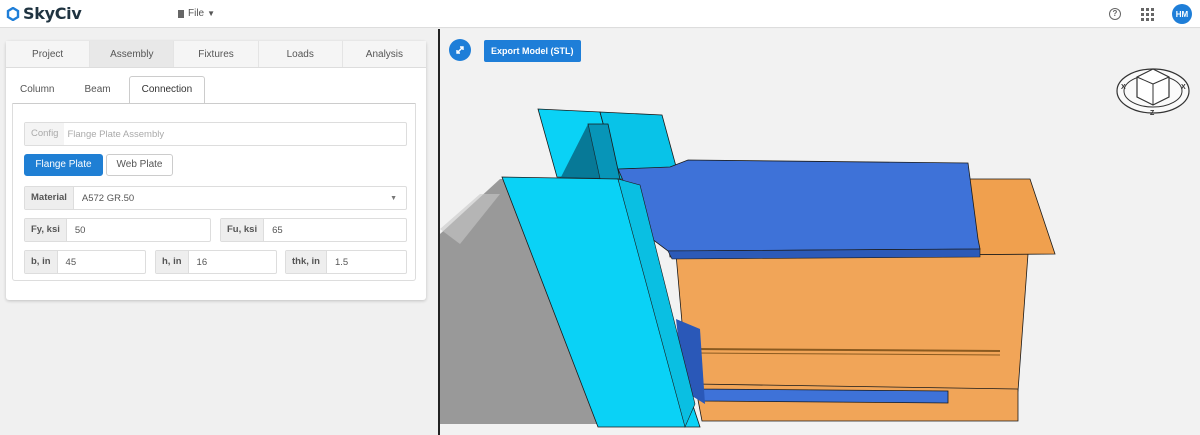 This screenshot has height=435, width=1200. What do you see at coordinates (243, 230) in the screenshot?
I see `fu-label: Fu, ksi` at bounding box center [243, 230].